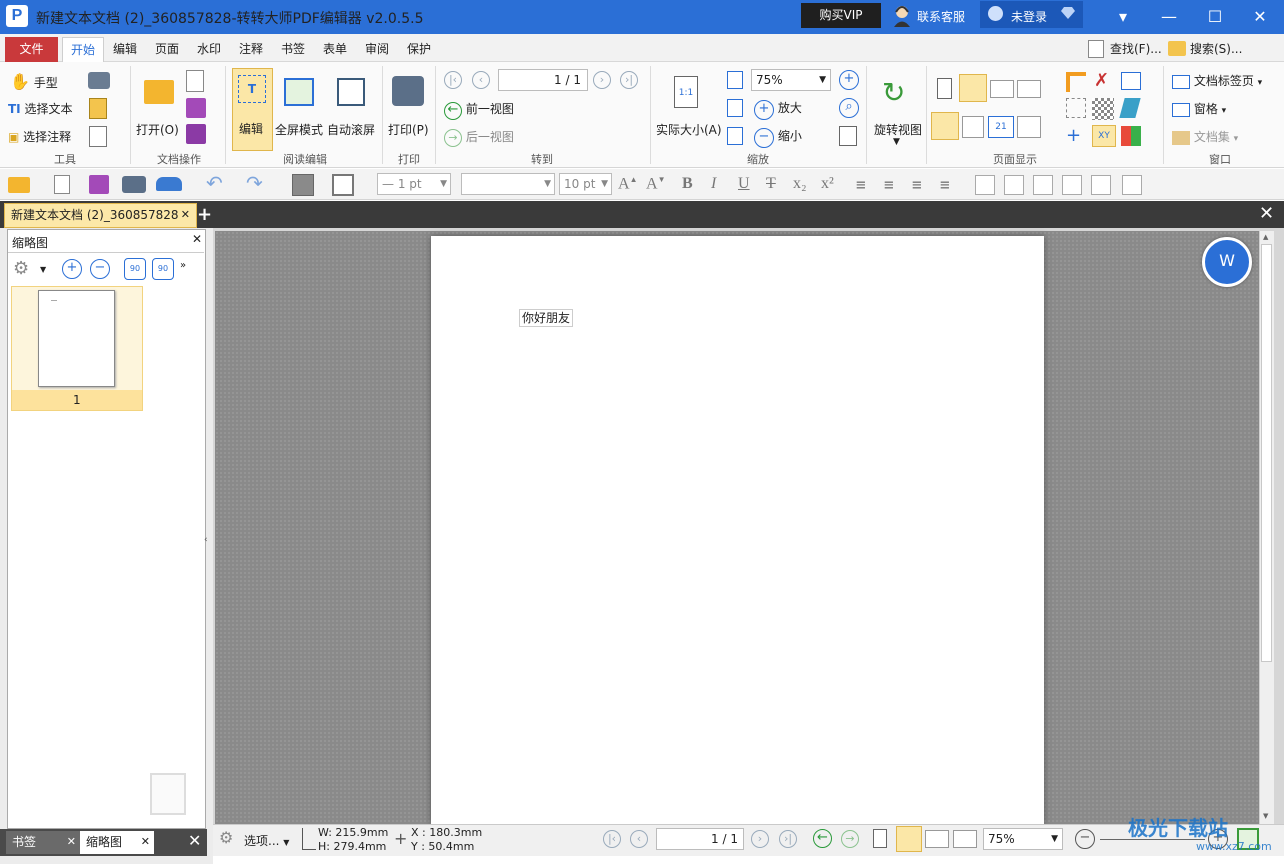 This screenshot has height=864, width=1284. Describe the element at coordinates (1123, 16) in the screenshot. I see `window-menu-button: ▾` at that location.